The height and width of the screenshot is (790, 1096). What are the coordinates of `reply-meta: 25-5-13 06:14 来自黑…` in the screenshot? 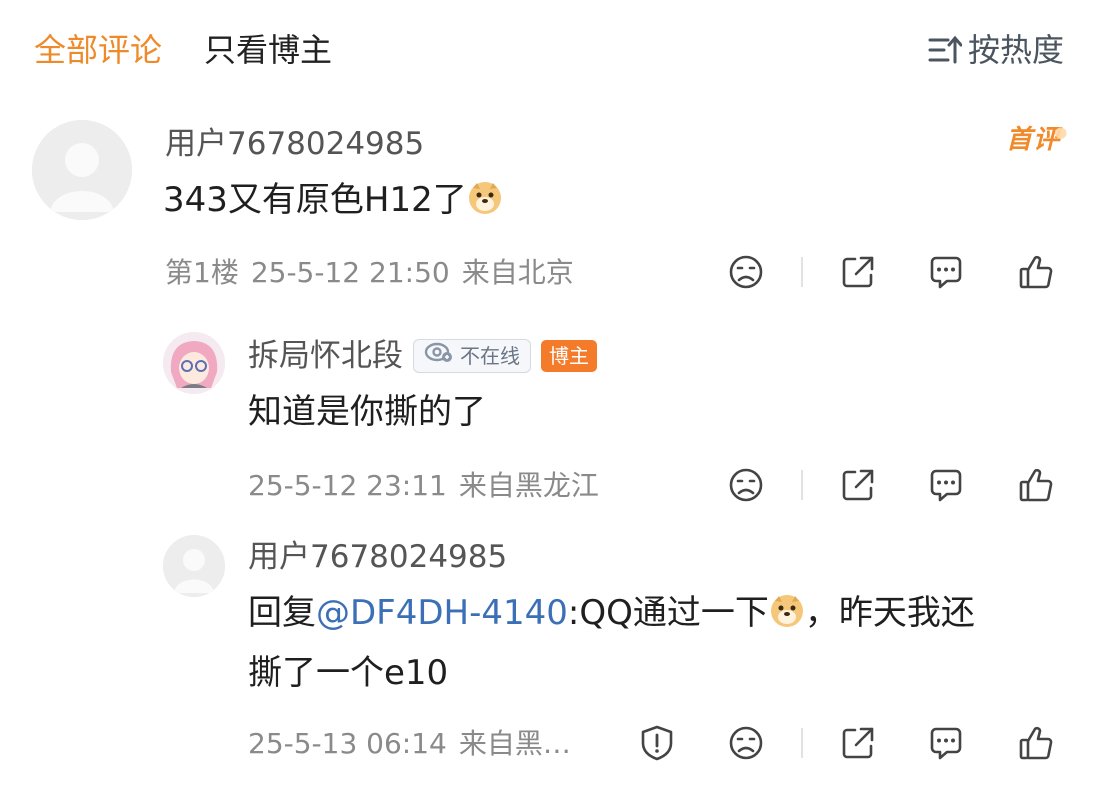 It's located at (409, 744).